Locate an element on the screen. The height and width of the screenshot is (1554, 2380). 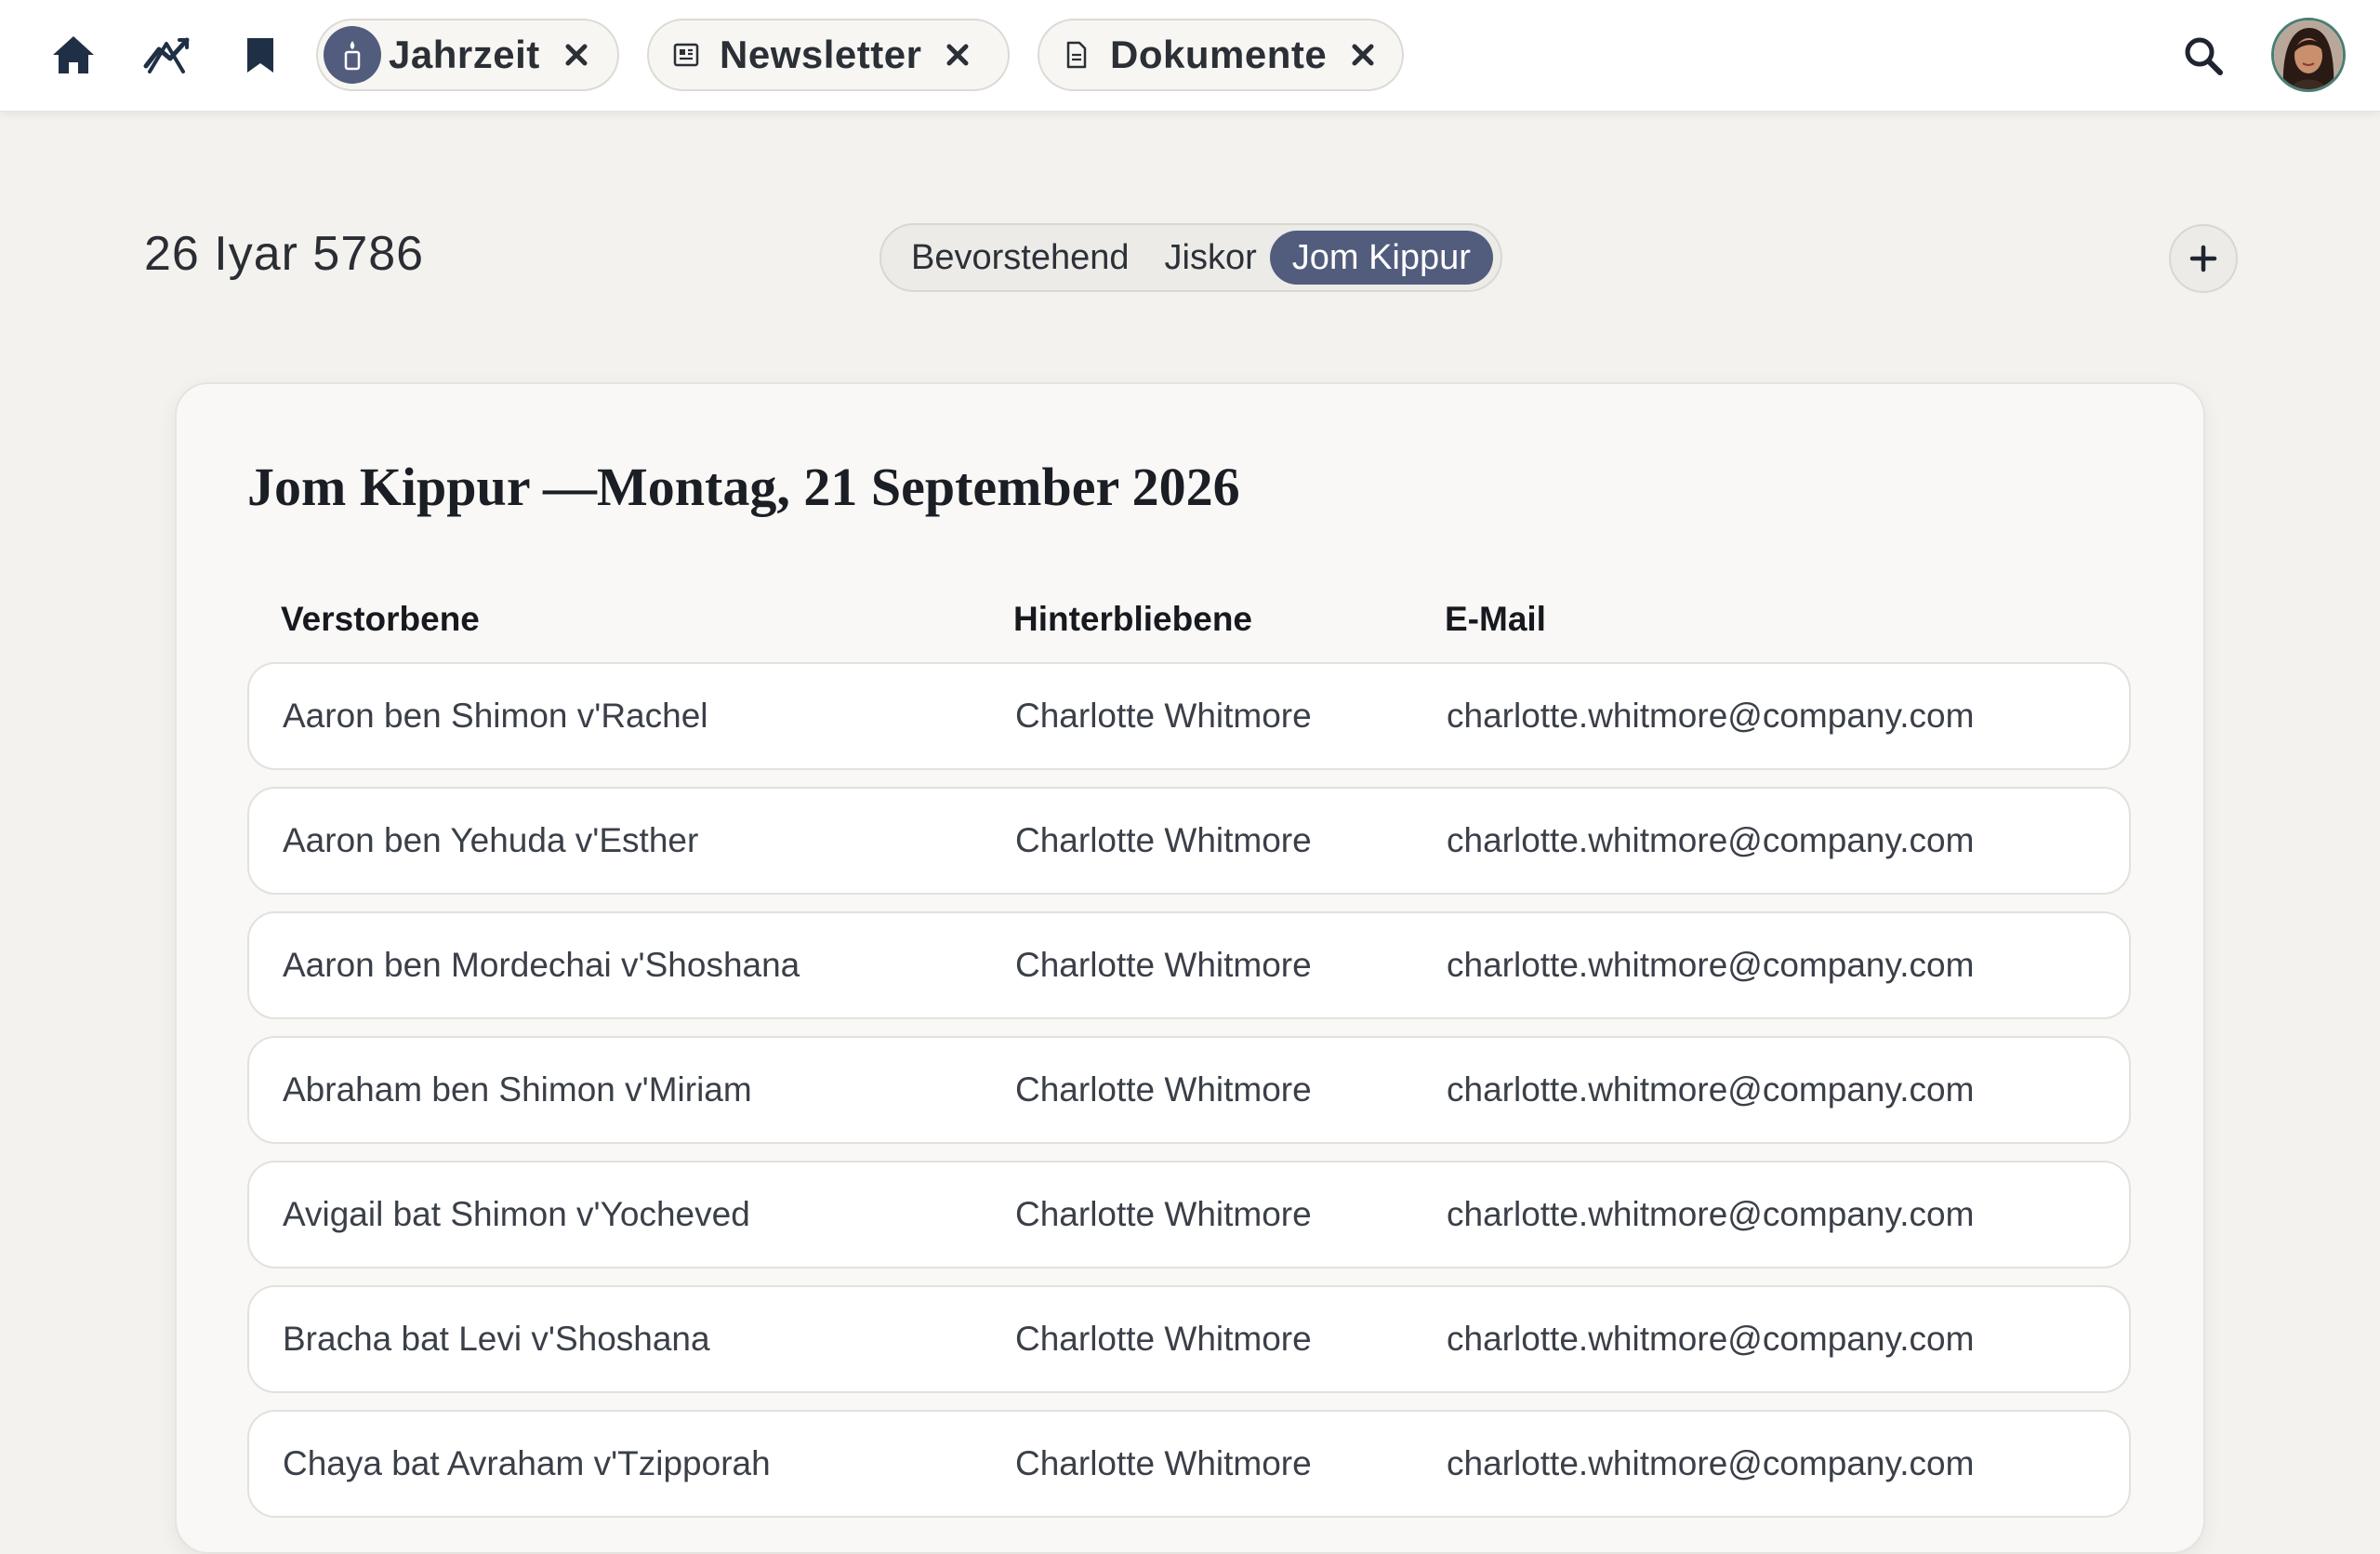
deceased-name: Aaron ben Shimon v'Rachel is located at coordinates (495, 716).